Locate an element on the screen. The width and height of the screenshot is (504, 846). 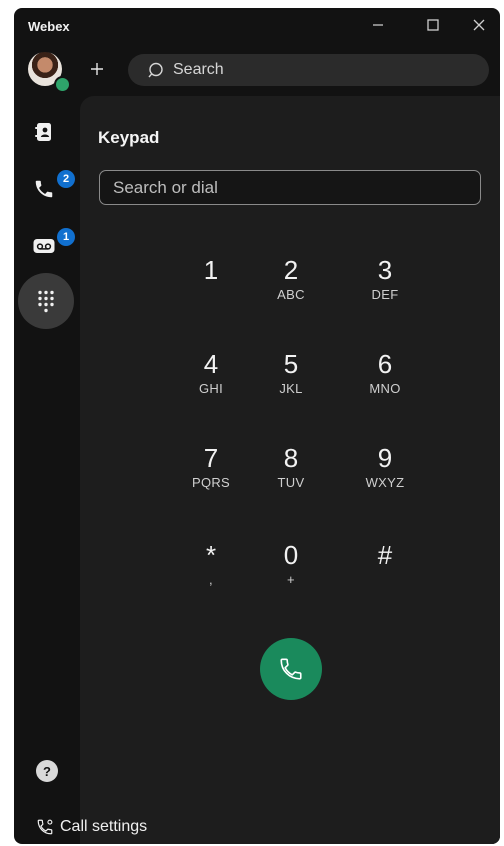
key-9: 9 WXYZ is located at coordinates (385, 479).